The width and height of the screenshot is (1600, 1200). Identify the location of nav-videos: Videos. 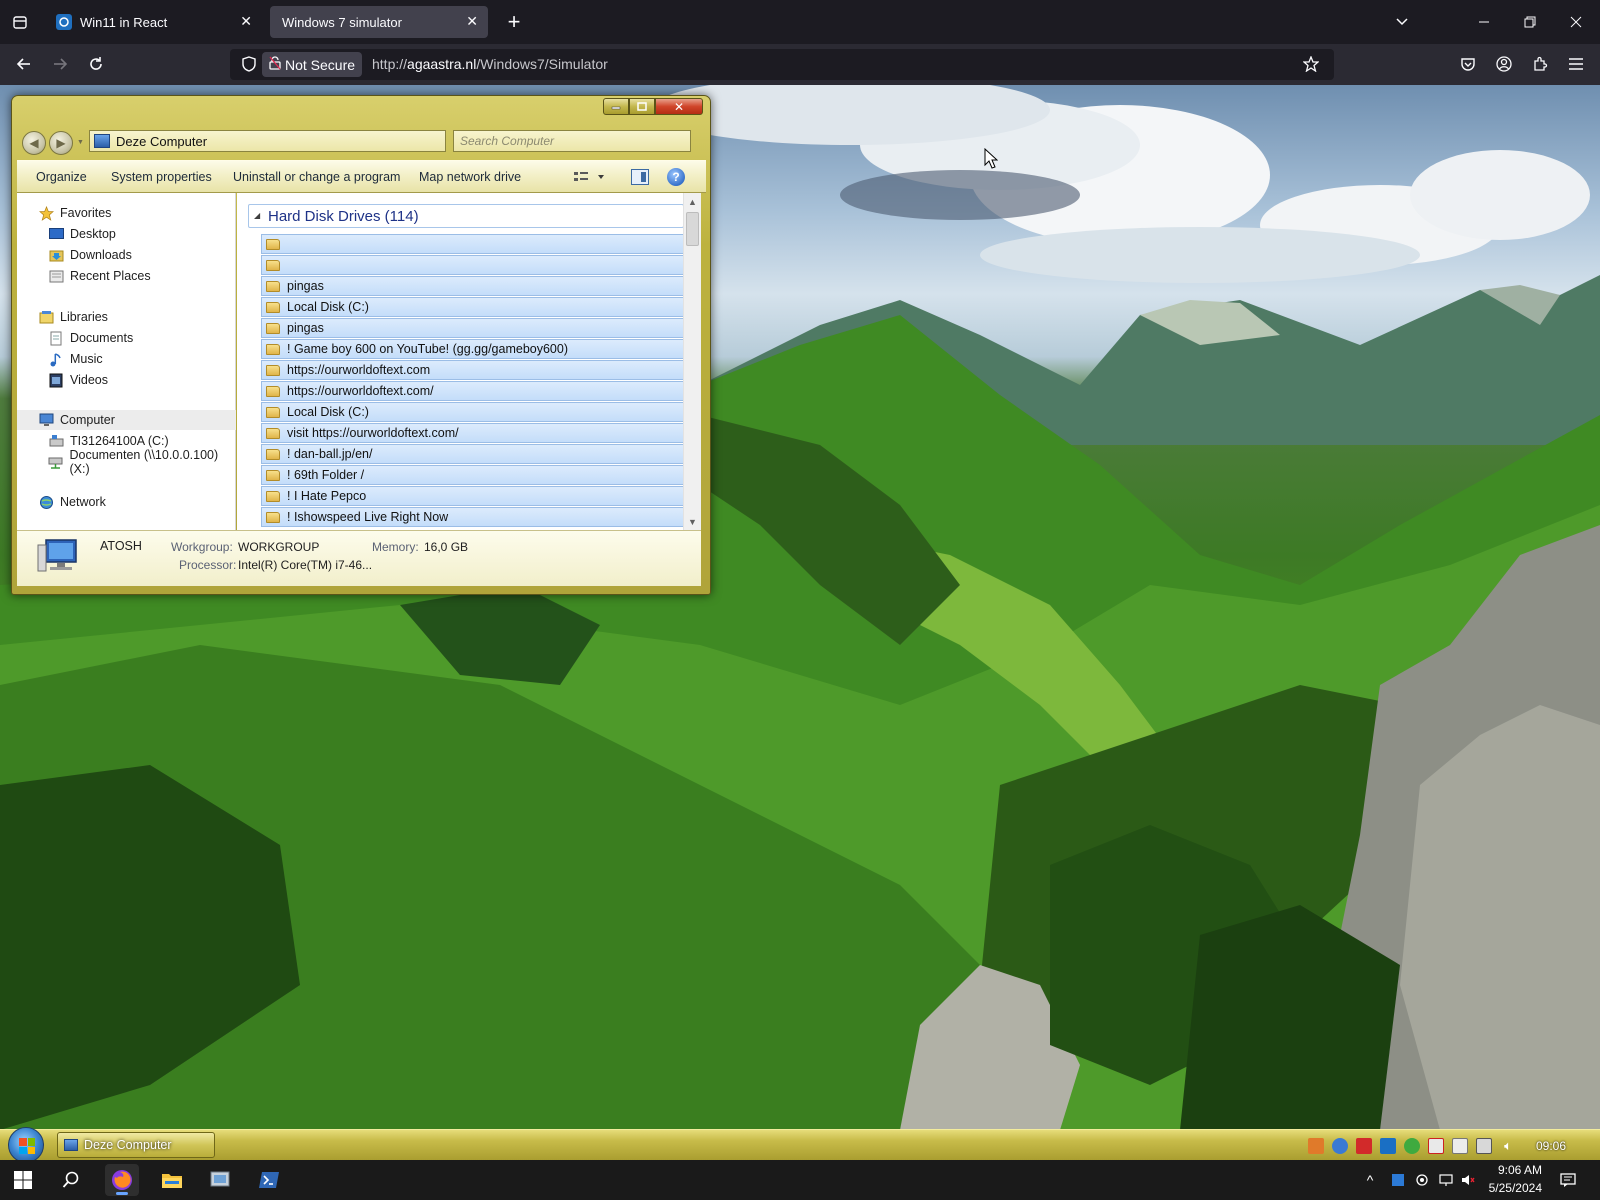
(126, 380).